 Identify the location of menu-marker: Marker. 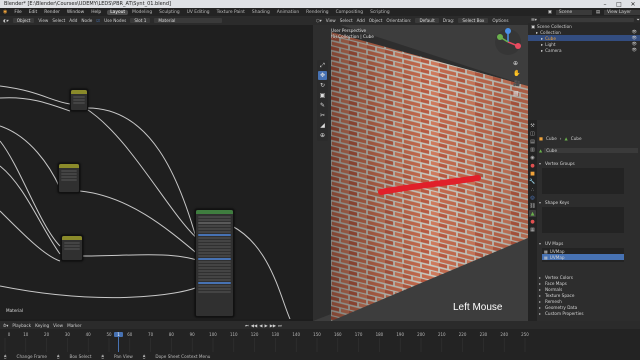
(74, 325).